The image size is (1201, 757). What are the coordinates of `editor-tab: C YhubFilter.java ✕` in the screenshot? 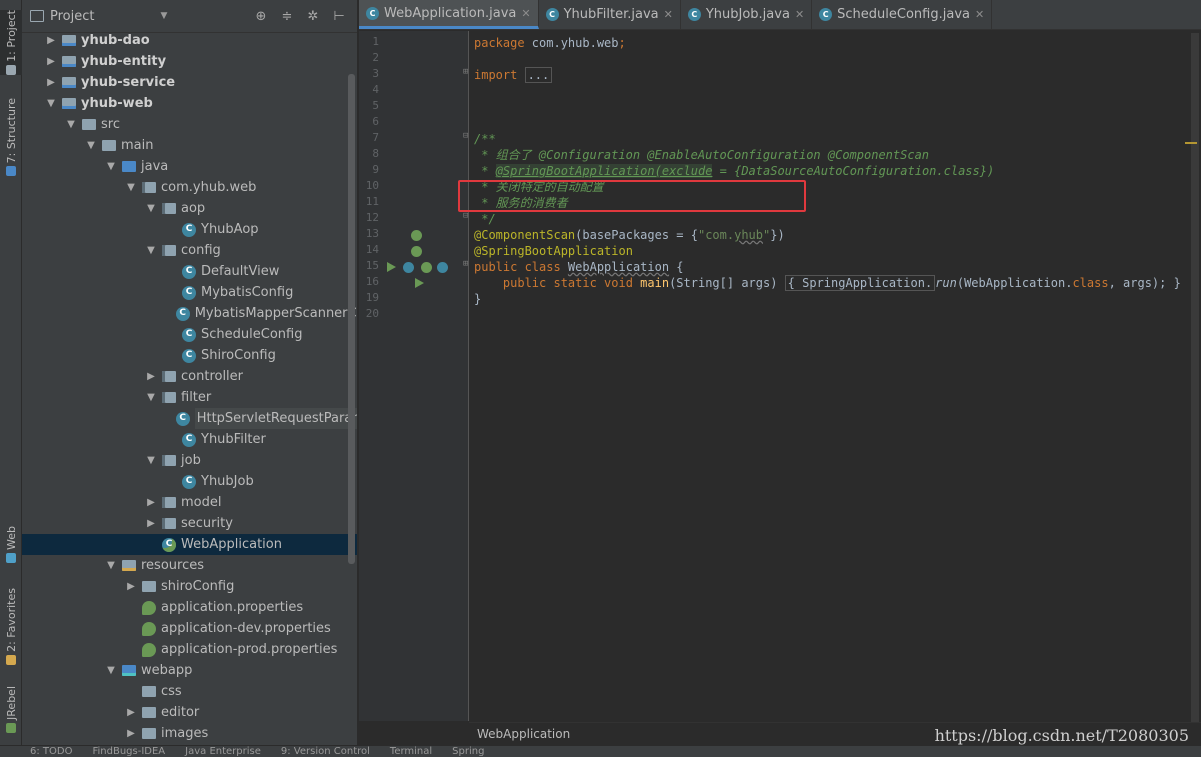 It's located at (610, 14).